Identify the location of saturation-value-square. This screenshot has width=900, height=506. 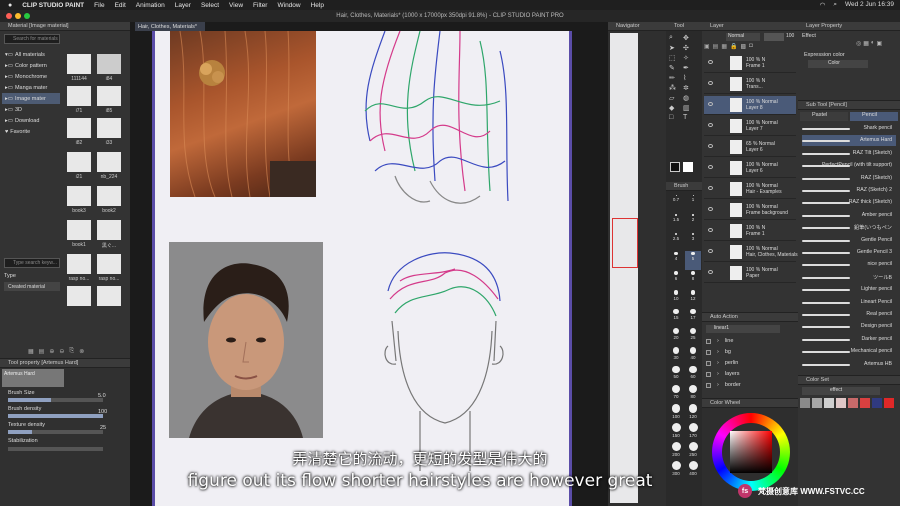
(751, 452).